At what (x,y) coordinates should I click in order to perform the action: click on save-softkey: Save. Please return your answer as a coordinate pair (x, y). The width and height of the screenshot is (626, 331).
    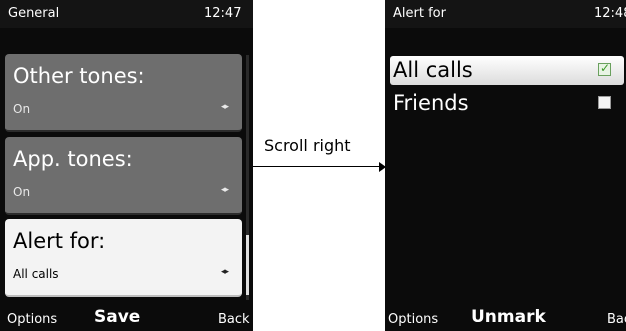
    Looking at the image, I should click on (117, 317).